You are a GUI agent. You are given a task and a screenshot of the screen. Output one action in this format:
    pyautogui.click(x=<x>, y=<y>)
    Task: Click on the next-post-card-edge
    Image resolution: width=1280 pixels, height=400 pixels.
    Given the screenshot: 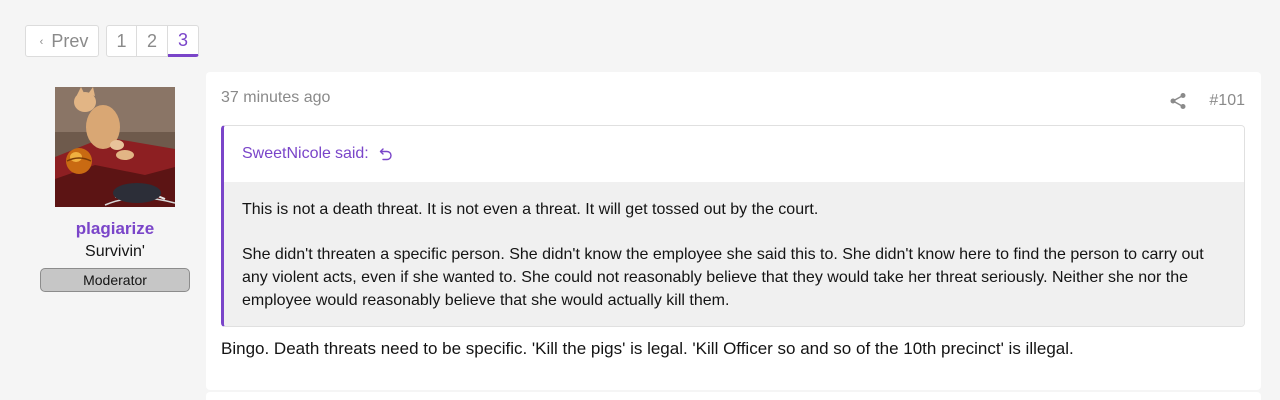 What is the action you would take?
    pyautogui.click(x=733, y=396)
    